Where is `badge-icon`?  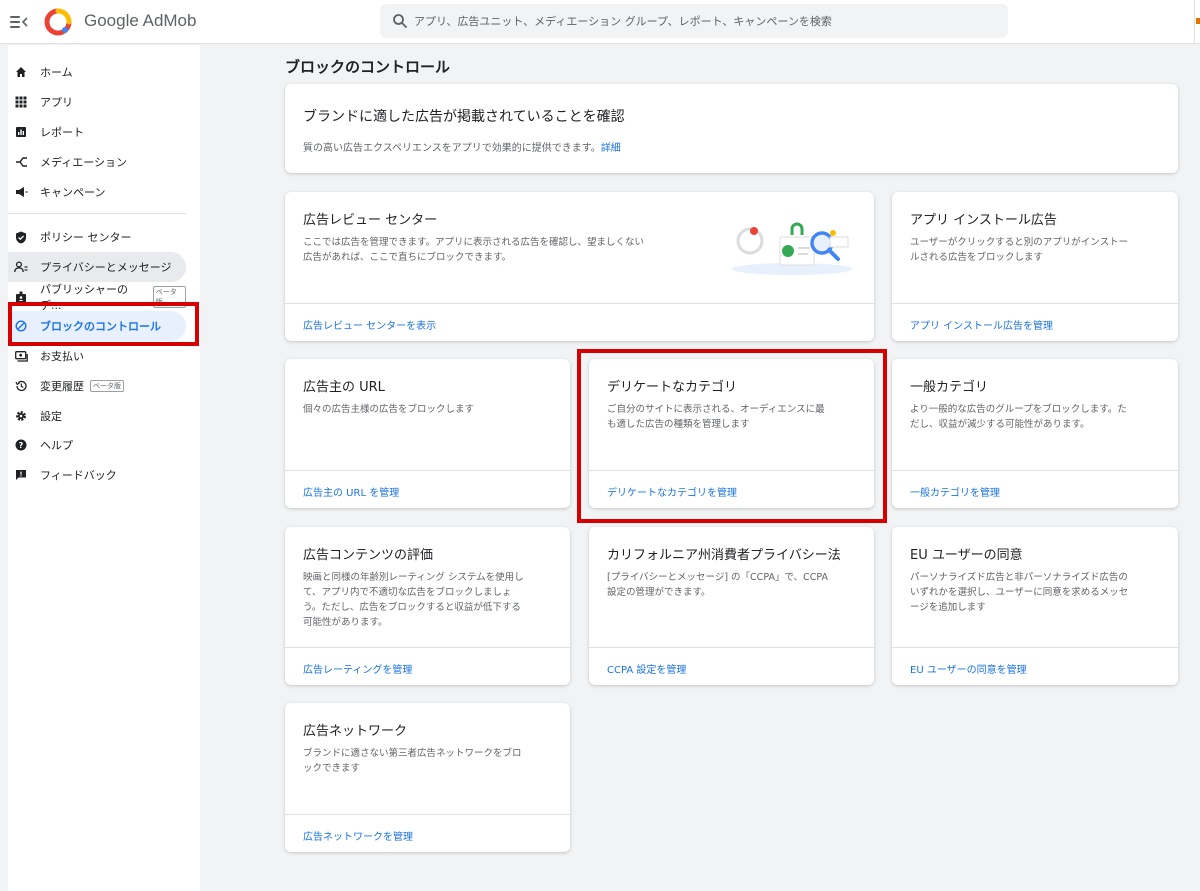
badge-icon is located at coordinates (21, 297).